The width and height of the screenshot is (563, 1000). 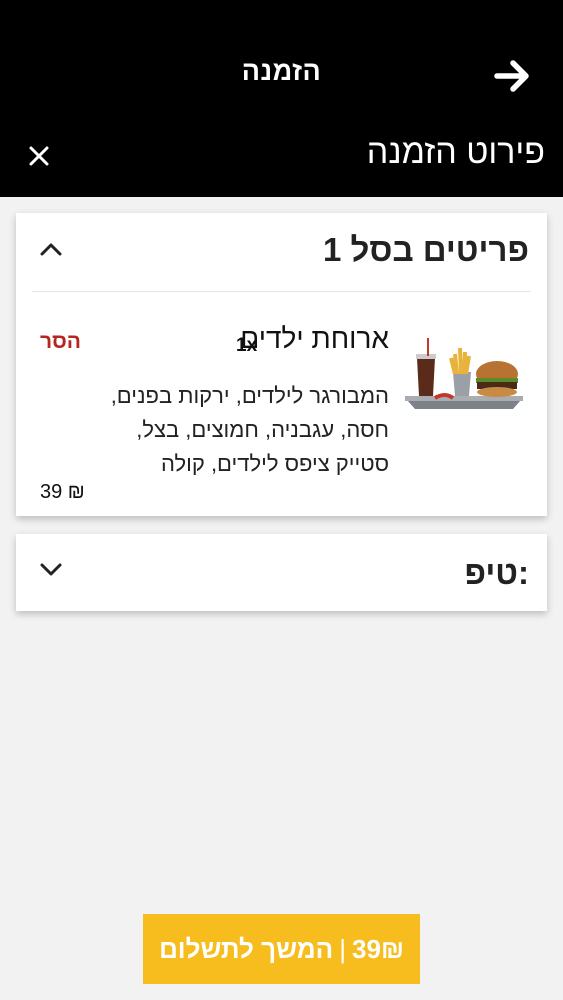 I want to click on section-title: פירוט הזמנה, so click(x=455, y=152).